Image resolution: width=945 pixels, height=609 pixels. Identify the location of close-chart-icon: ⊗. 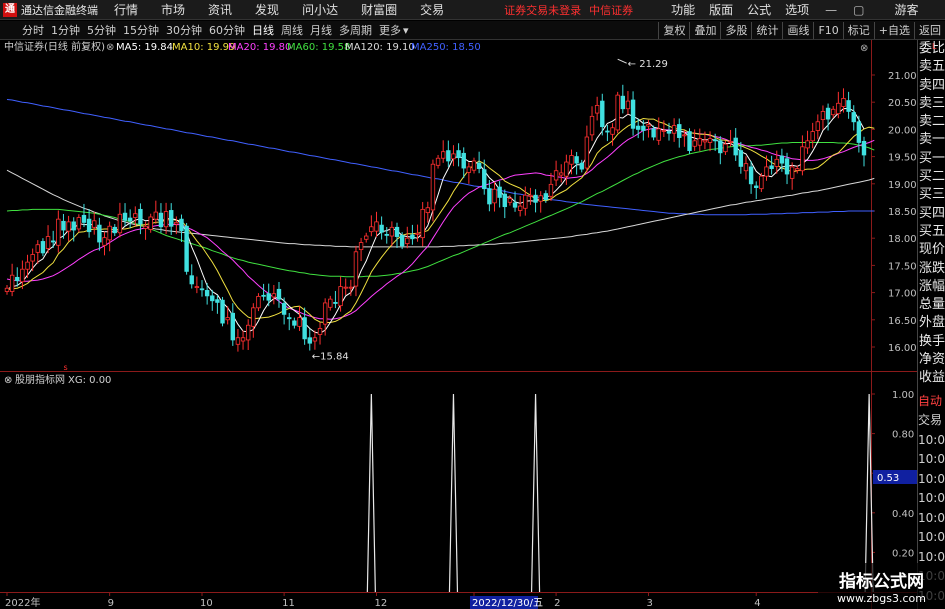
(864, 48).